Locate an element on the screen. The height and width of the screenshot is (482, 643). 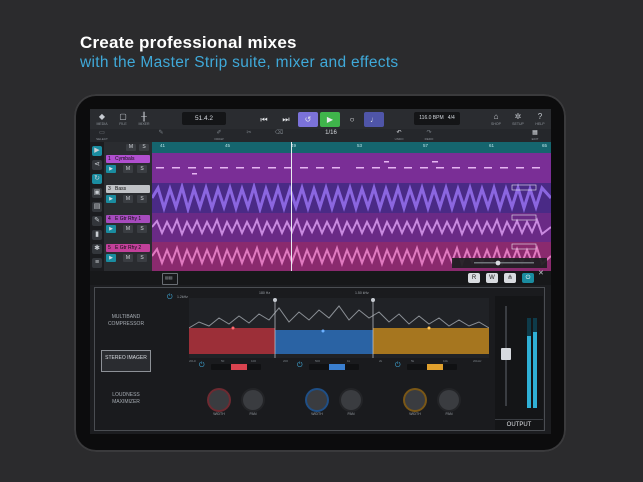
lock-icon: ▮ is located at coordinates (97, 234).